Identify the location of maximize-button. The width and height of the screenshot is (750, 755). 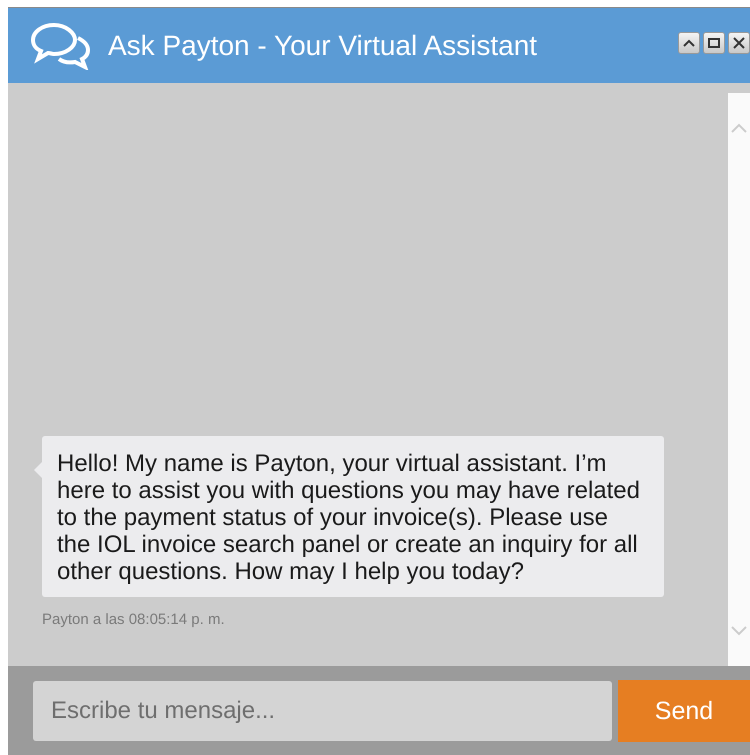
(714, 43).